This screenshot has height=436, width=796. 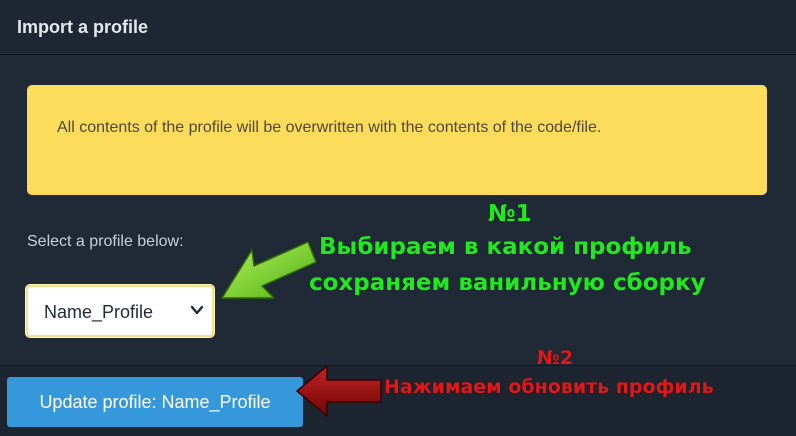 I want to click on chevron-down-icon, so click(x=197, y=310).